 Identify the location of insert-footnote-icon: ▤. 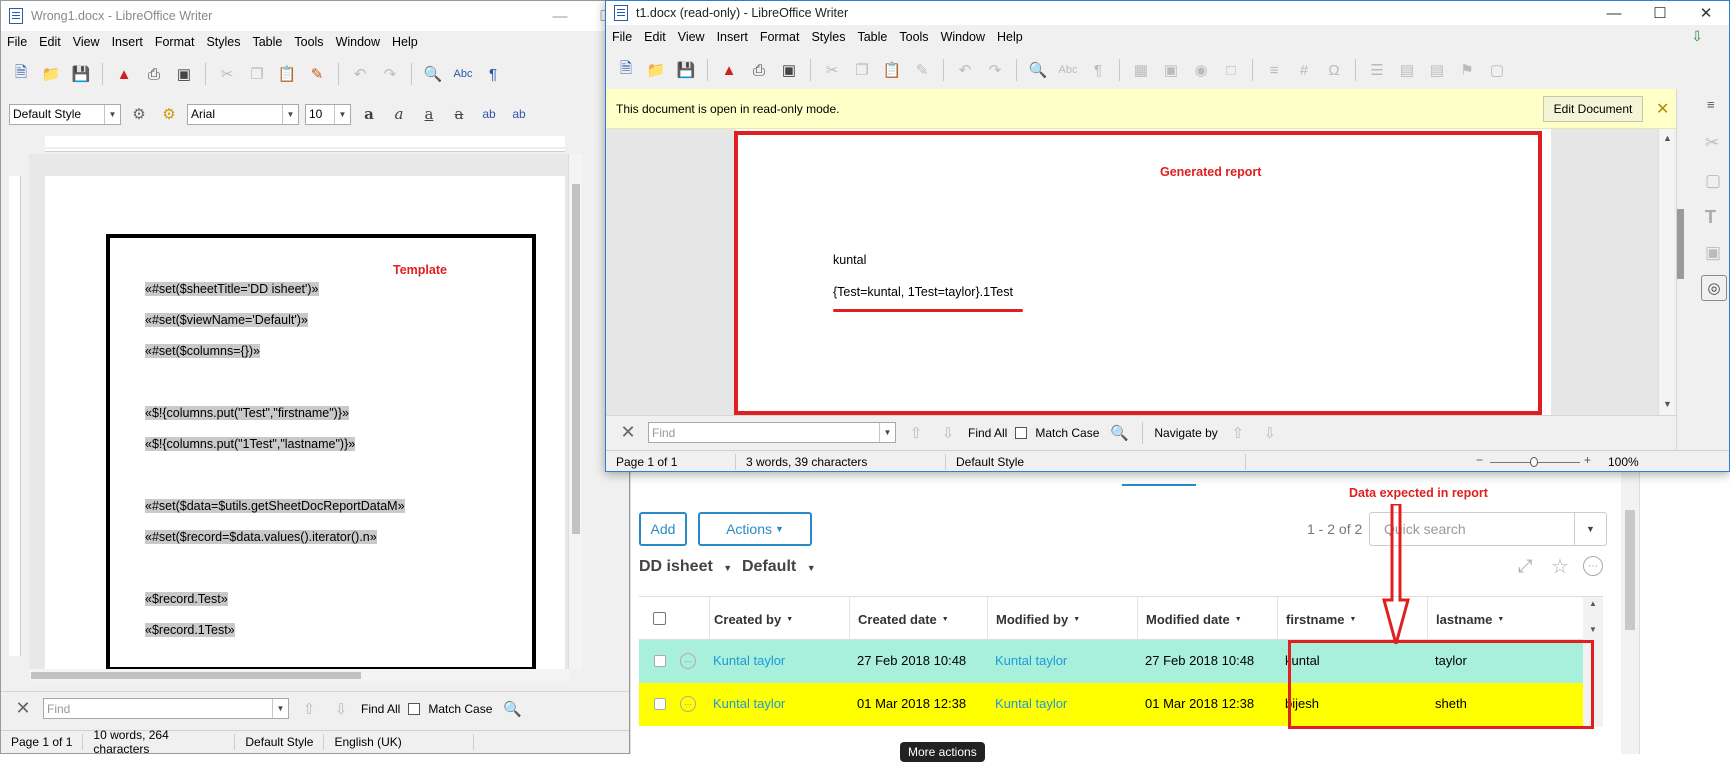
(1407, 70).